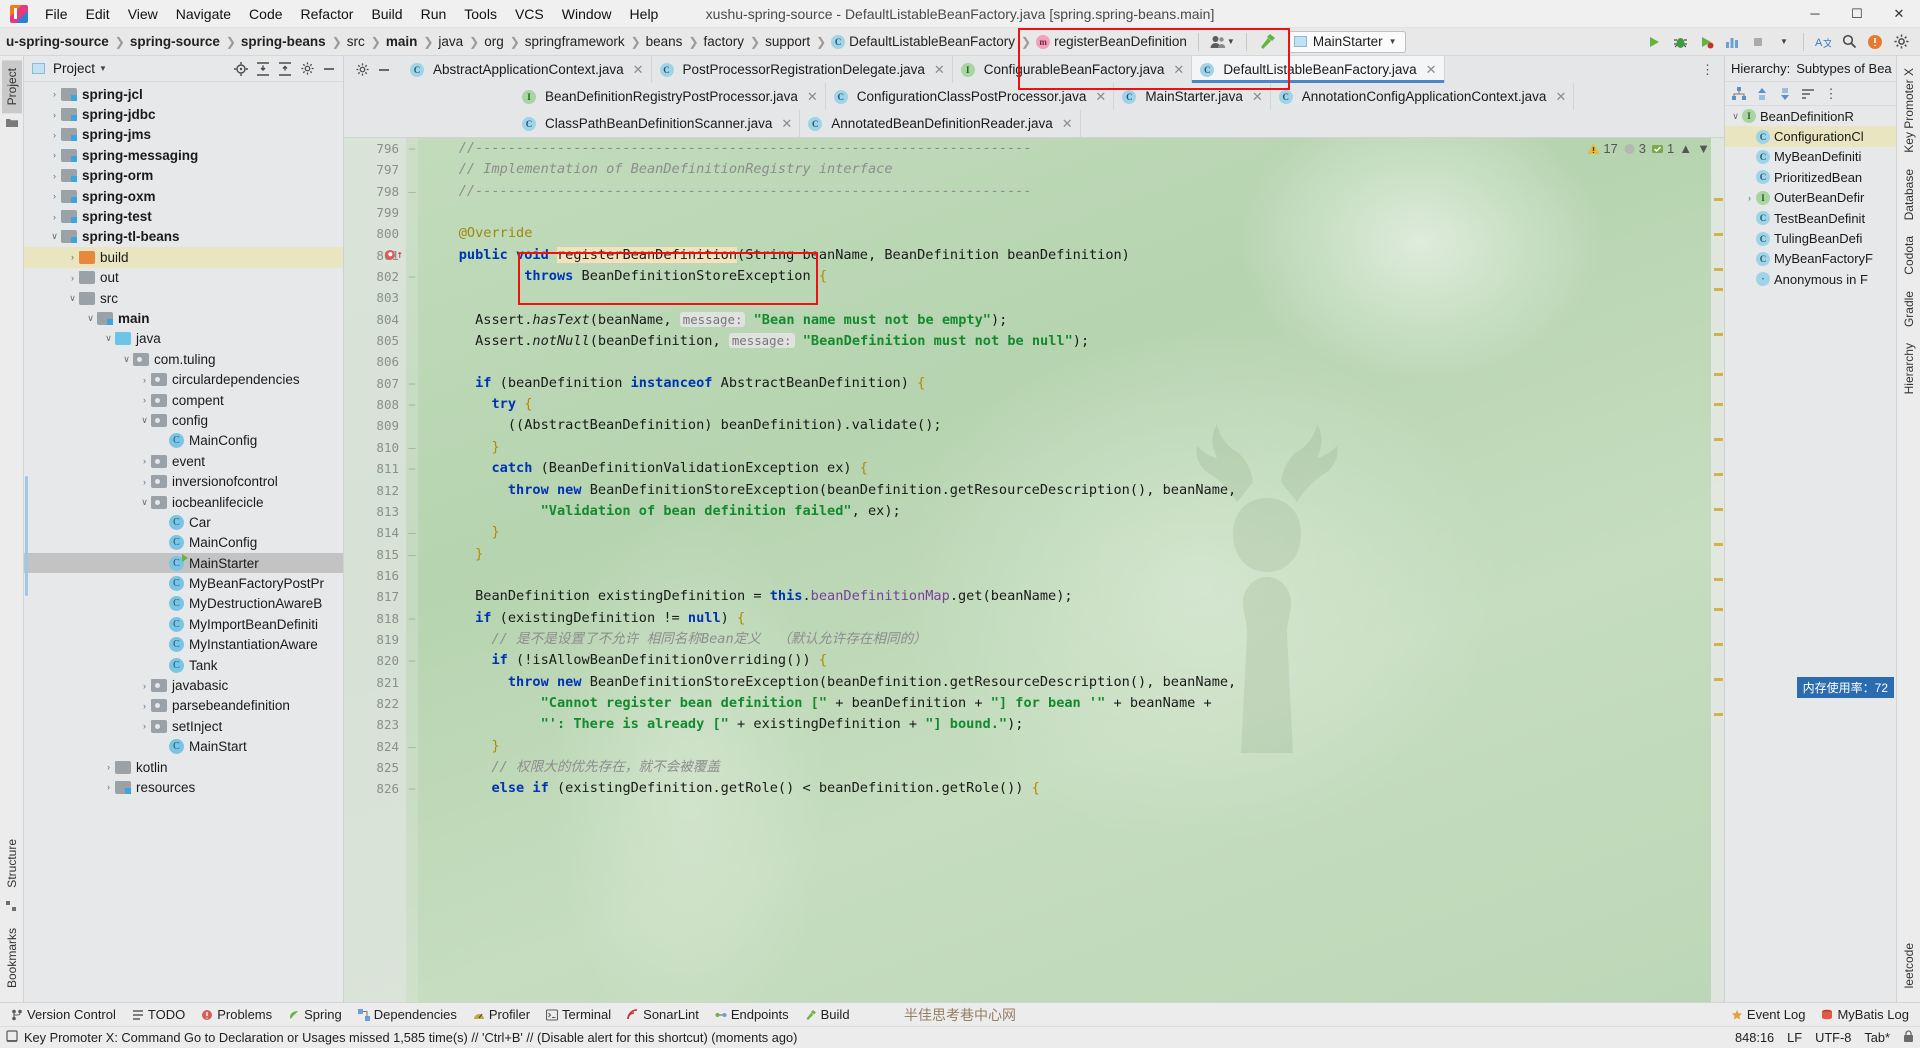  Describe the element at coordinates (1680, 42) in the screenshot. I see `debug-icon` at that location.